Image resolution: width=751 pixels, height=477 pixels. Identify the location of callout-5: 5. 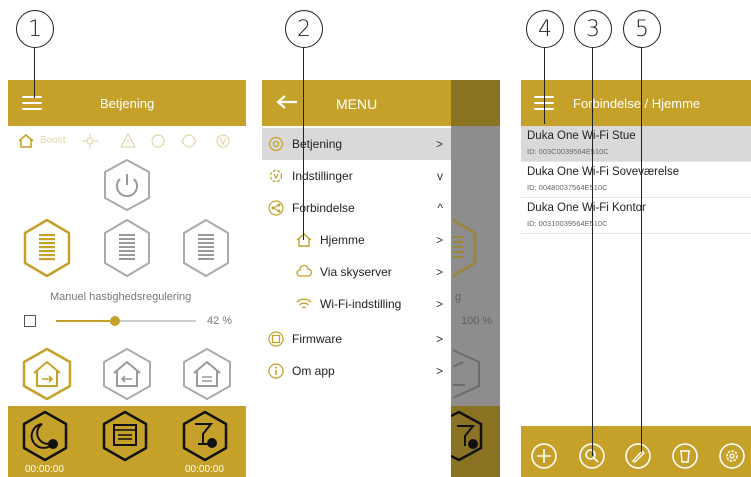
(642, 29).